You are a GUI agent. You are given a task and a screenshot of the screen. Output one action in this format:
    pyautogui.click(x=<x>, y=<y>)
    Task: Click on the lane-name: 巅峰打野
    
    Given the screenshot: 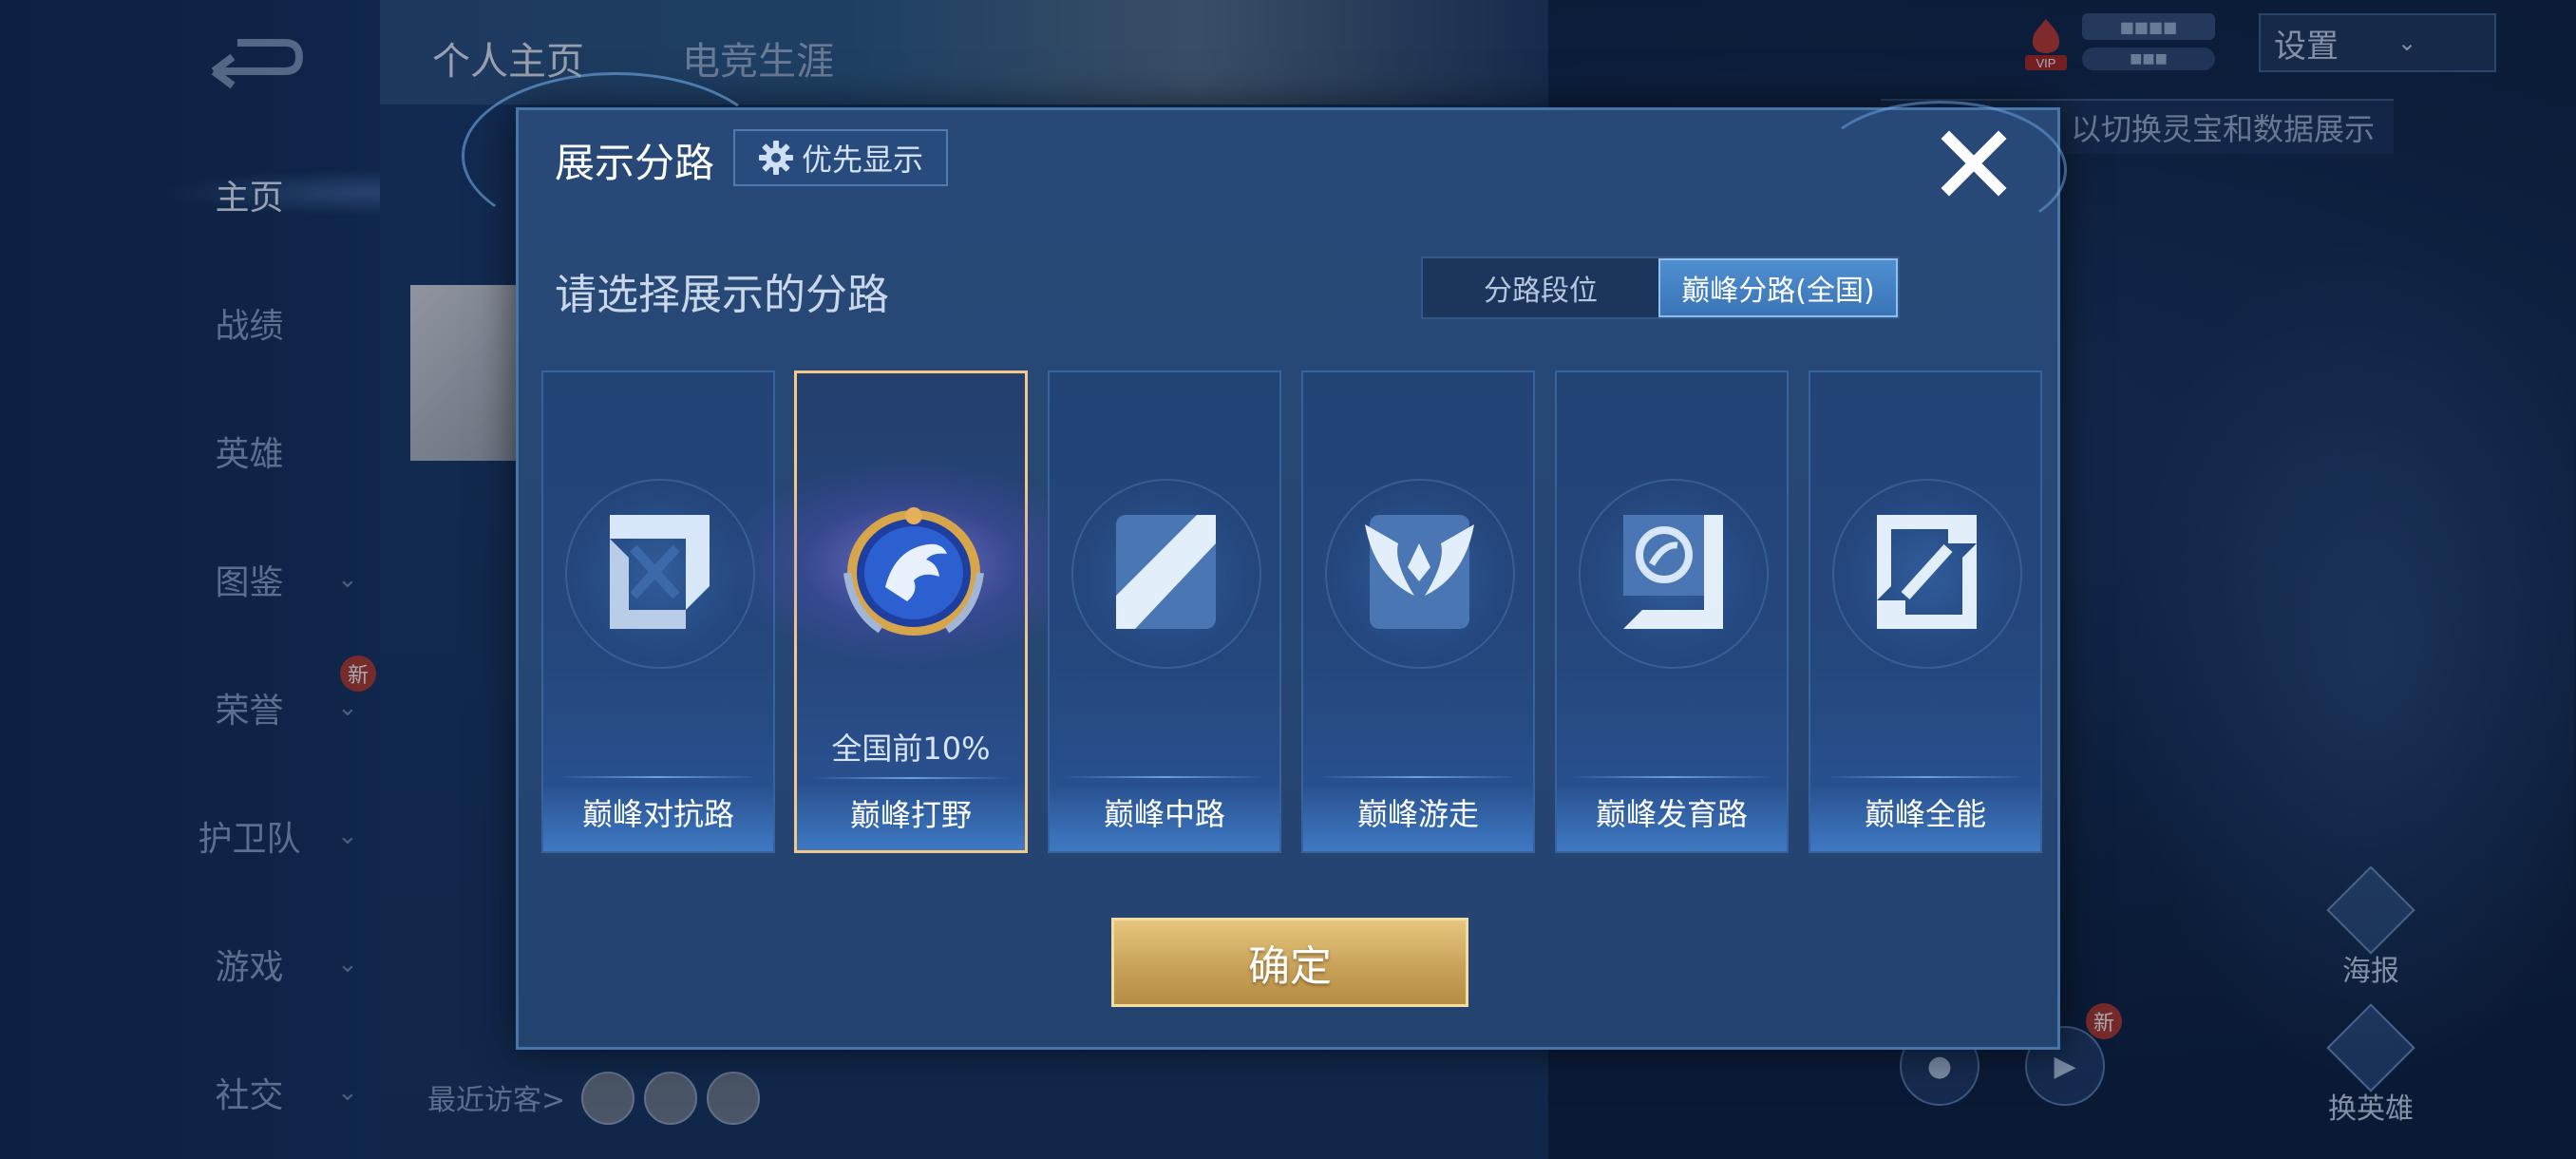 What is the action you would take?
    pyautogui.click(x=910, y=815)
    